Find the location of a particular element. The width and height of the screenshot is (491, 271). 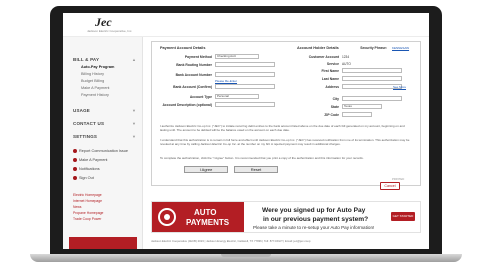

reenter-link: Please Re-Enter is located at coordinates (226, 81).